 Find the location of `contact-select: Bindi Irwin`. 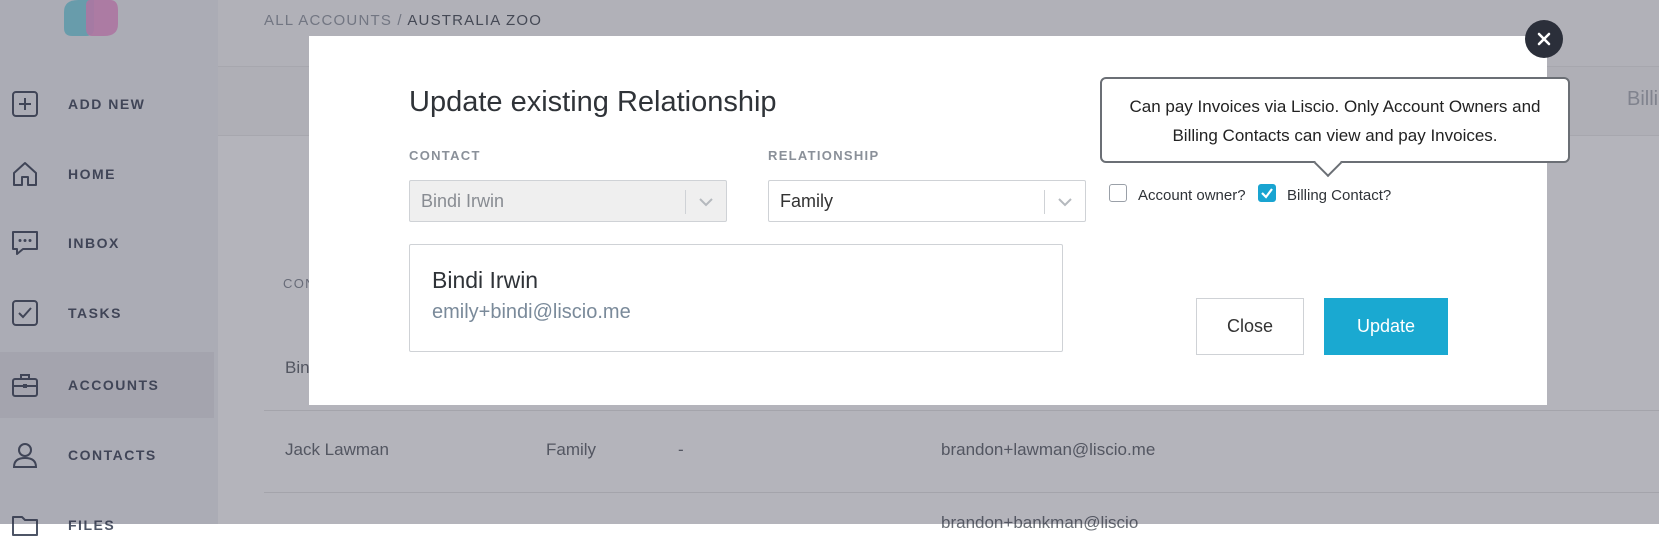

contact-select: Bindi Irwin is located at coordinates (568, 201).